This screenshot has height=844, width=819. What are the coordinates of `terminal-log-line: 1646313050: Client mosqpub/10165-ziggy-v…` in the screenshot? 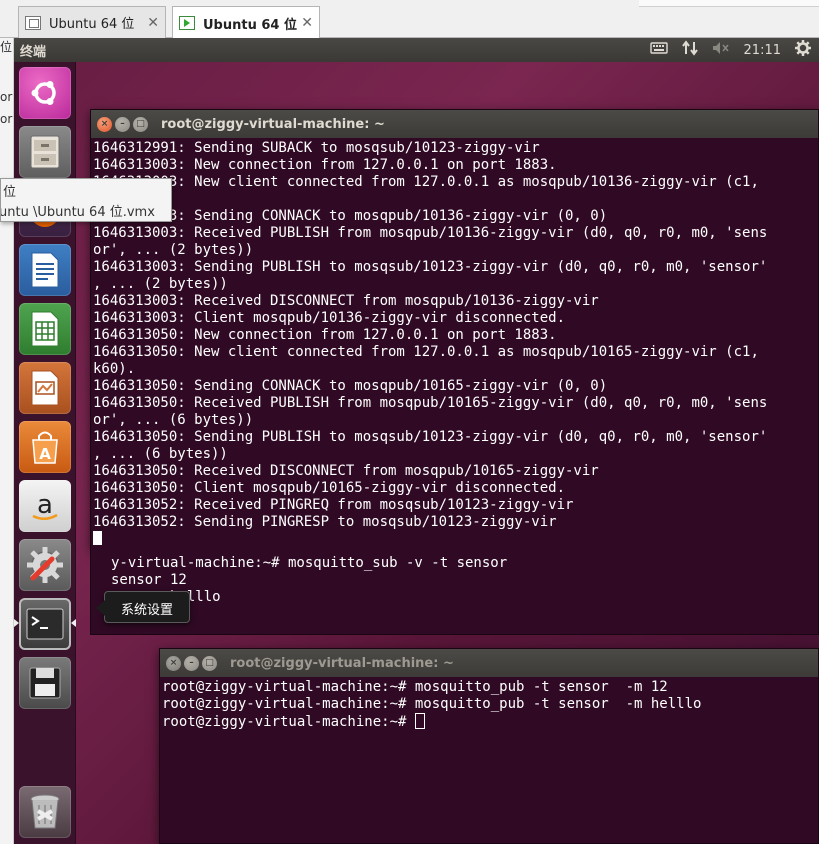 It's located at (329, 488).